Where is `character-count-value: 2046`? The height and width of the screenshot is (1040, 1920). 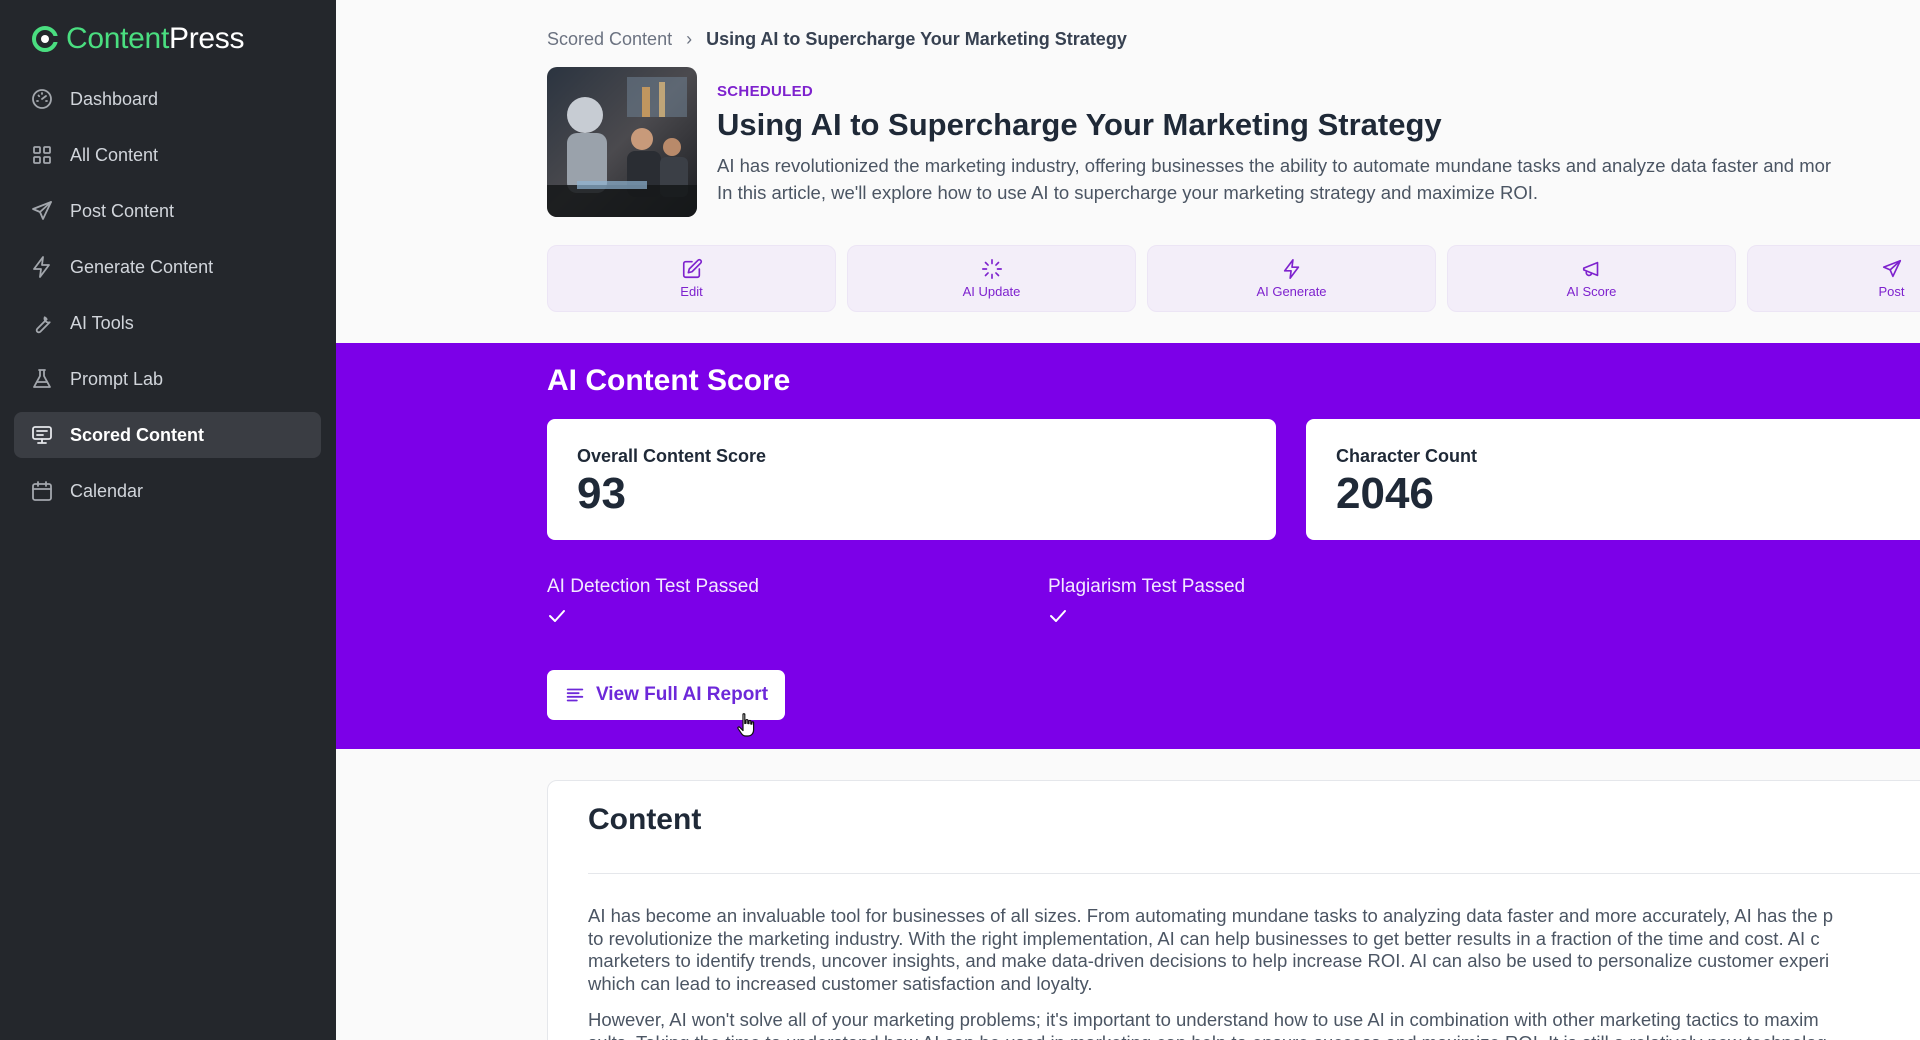
character-count-value: 2046 is located at coordinates (1385, 493).